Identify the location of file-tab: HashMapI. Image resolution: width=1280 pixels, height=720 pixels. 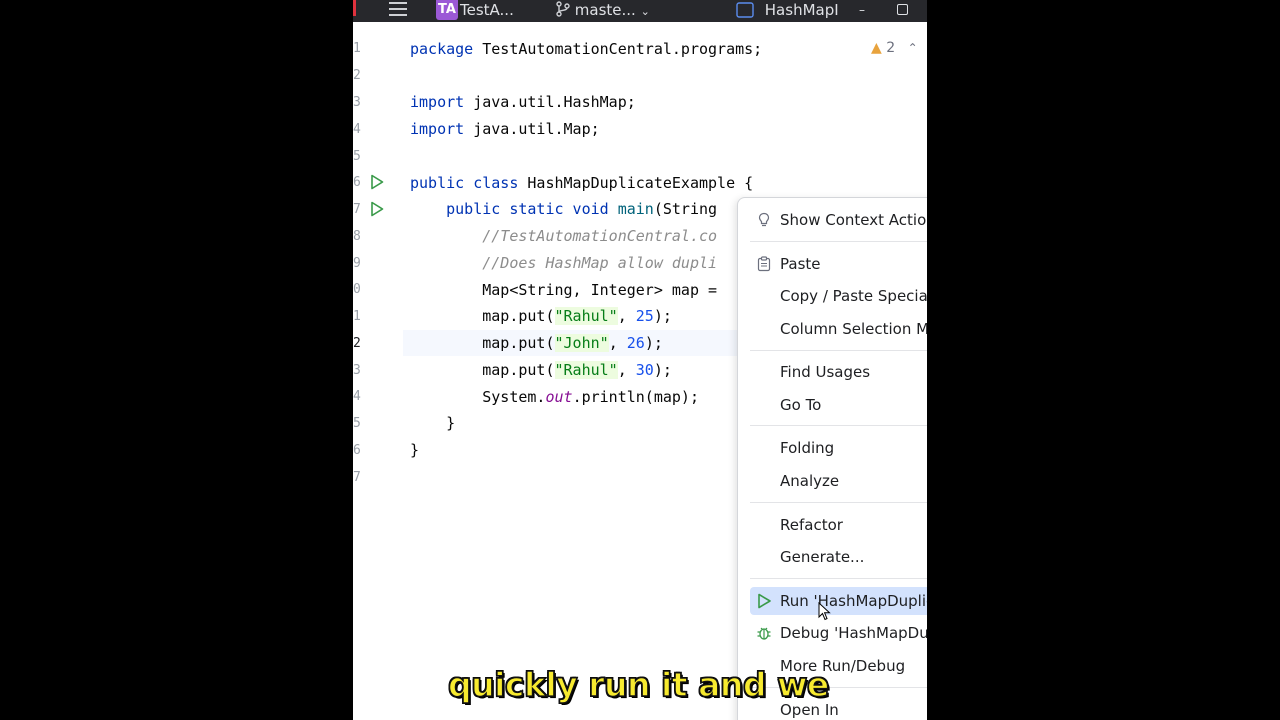
(787, 11).